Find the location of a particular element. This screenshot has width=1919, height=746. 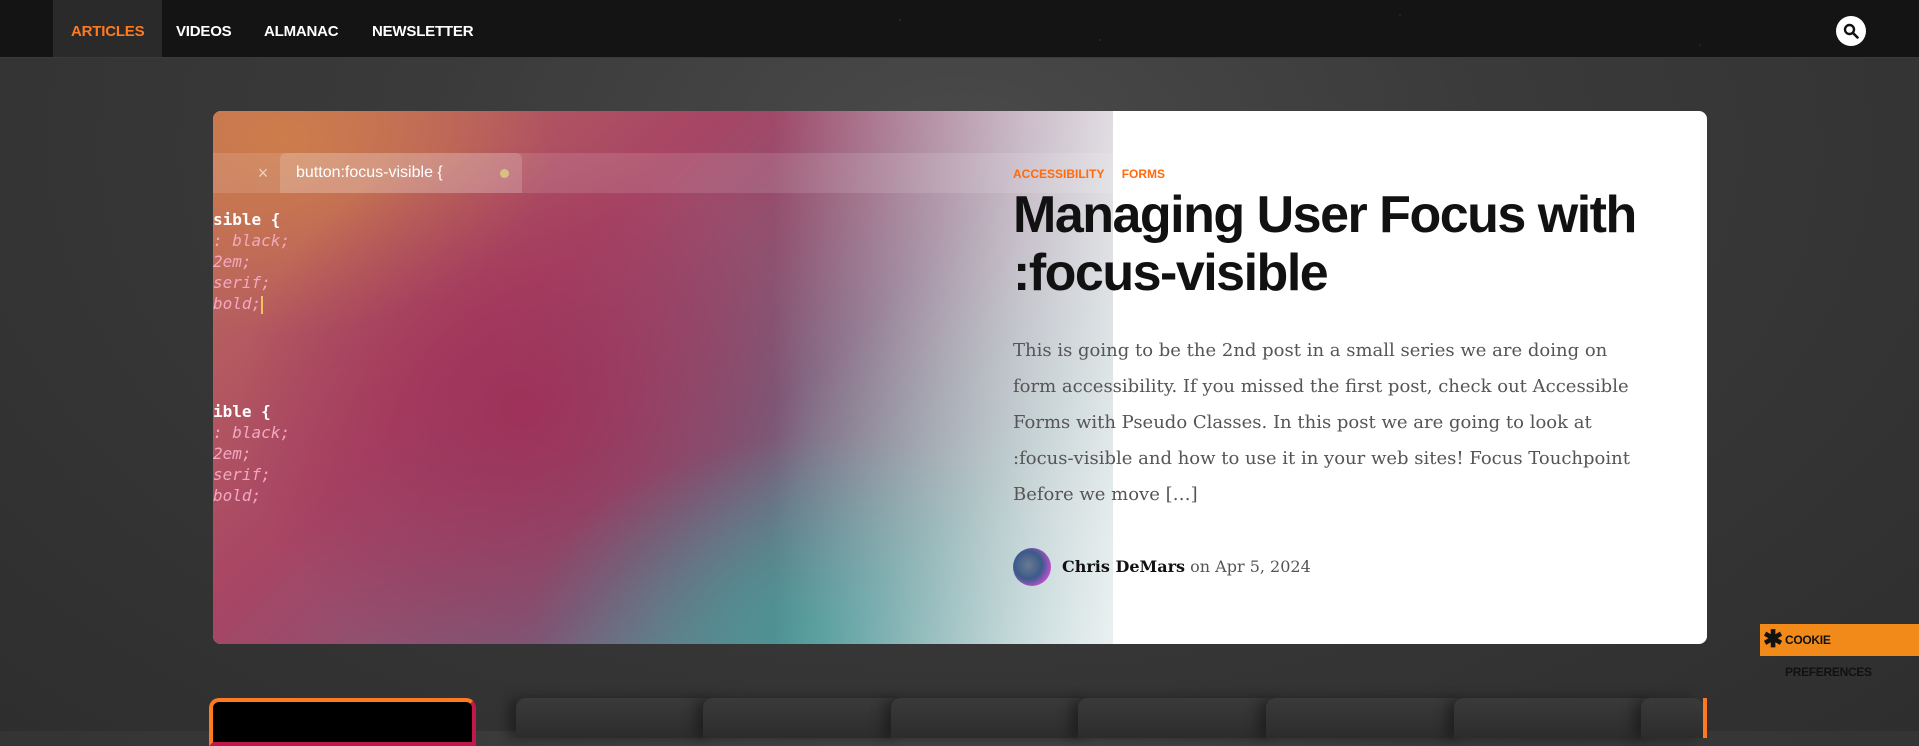

code-line: ible { is located at coordinates (242, 411).